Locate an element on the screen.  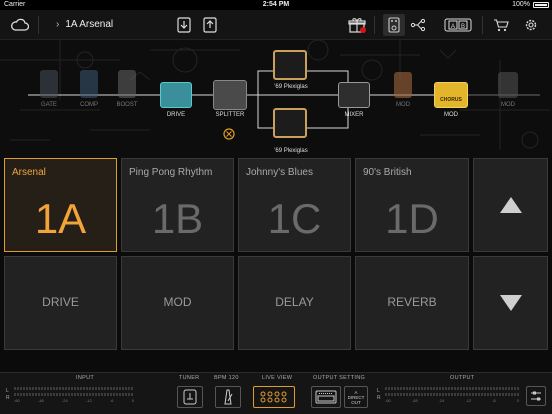
comp-label: COMP is located at coordinates (89, 105).